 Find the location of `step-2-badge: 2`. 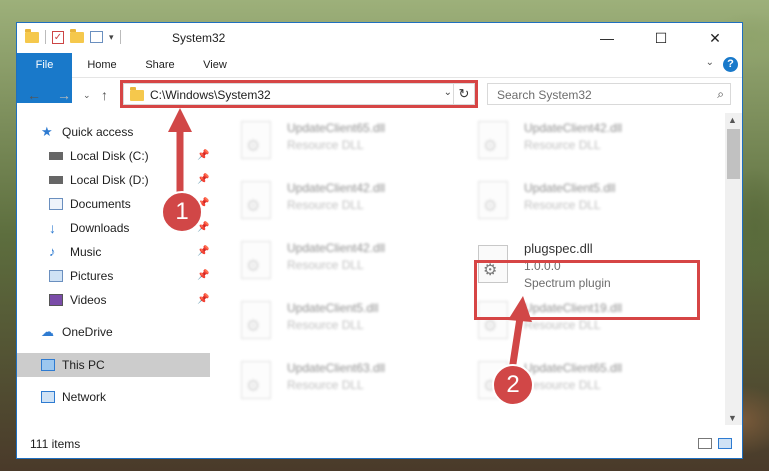

step-2-badge: 2 is located at coordinates (513, 385).